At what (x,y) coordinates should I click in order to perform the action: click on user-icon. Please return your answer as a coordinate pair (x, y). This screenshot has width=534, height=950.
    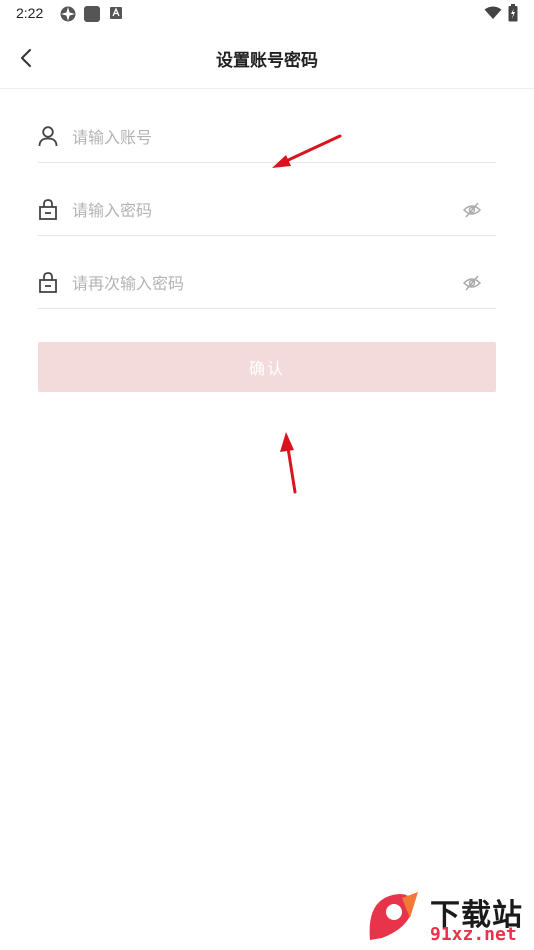
    Looking at the image, I should click on (48, 136).